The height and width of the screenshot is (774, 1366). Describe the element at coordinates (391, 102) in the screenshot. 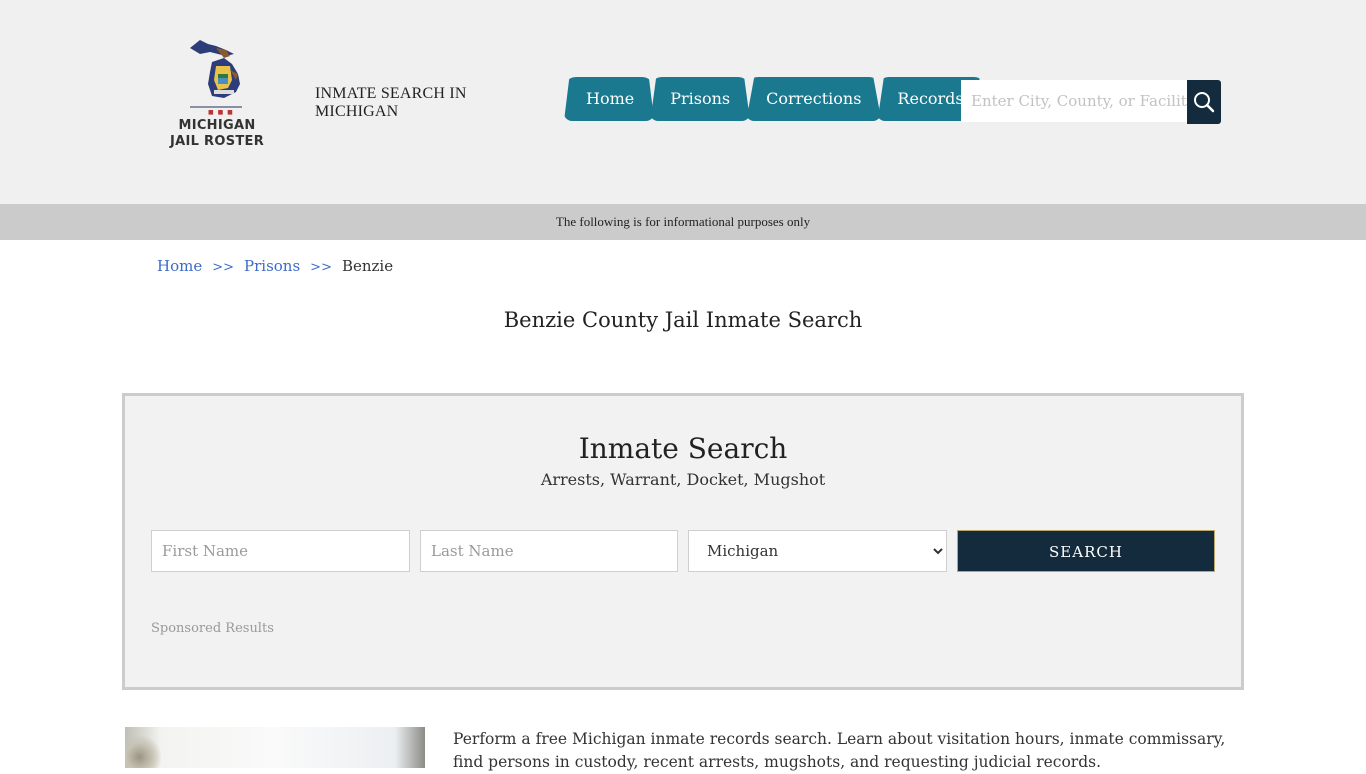

I see `site-tagline: INMATE SEARCH IN MICHIGAN` at that location.